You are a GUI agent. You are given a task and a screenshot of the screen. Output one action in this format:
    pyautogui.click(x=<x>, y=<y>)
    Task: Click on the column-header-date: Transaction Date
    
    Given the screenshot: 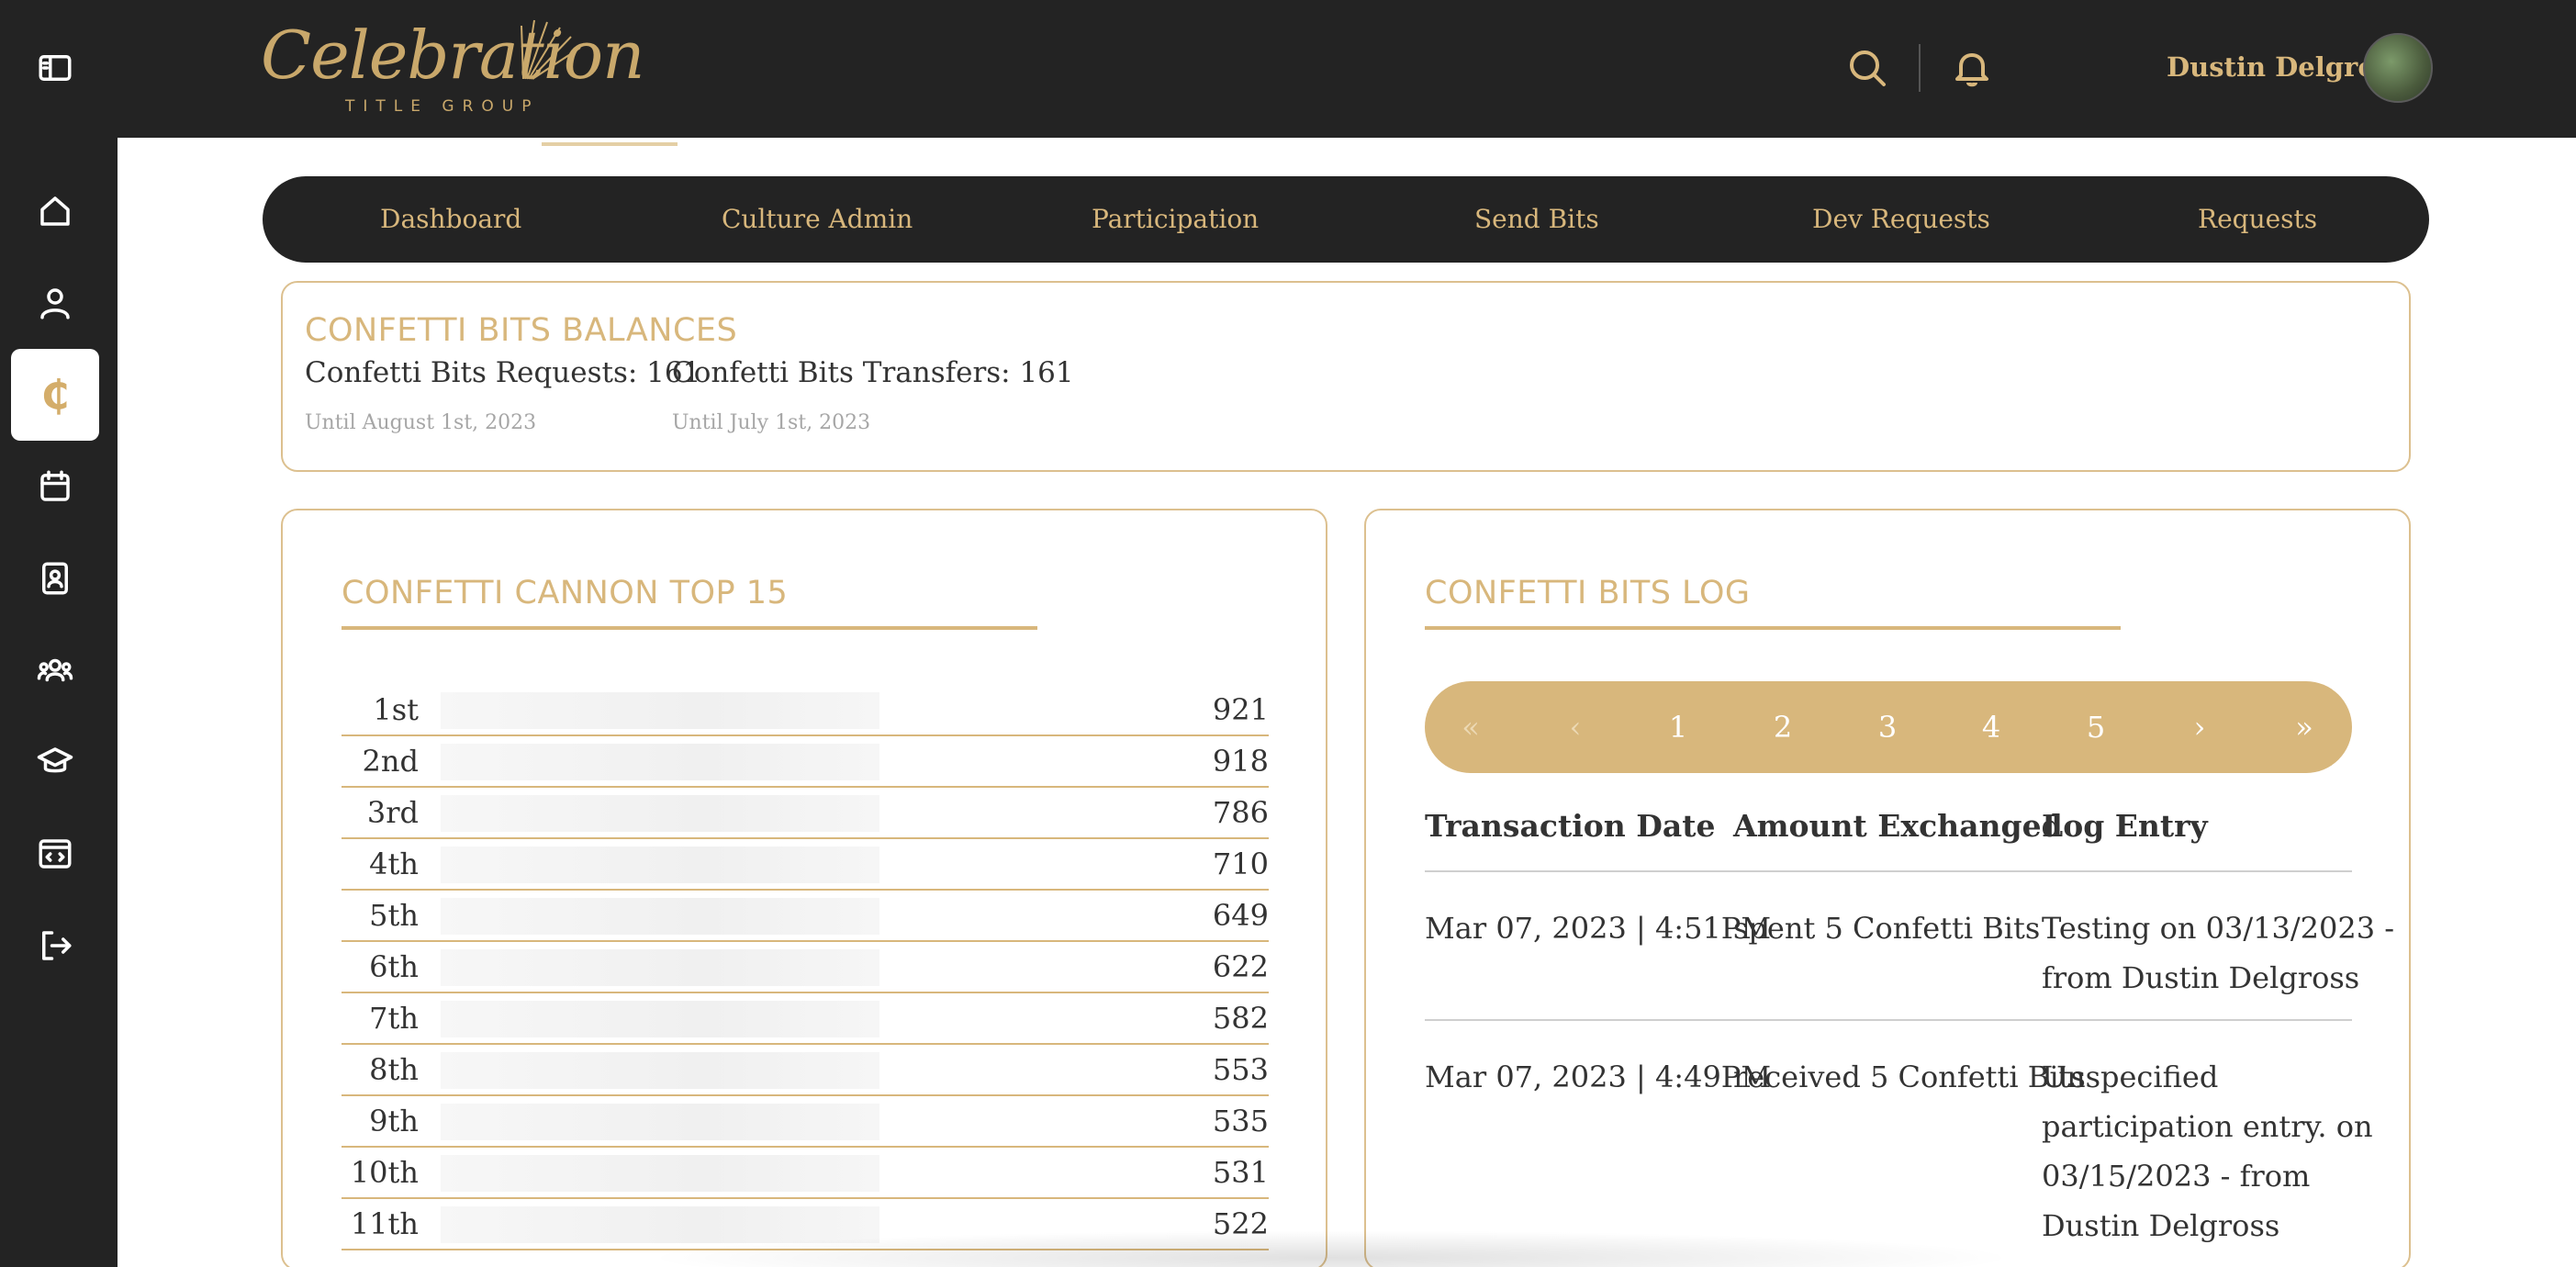 What is the action you would take?
    pyautogui.click(x=1570, y=826)
    